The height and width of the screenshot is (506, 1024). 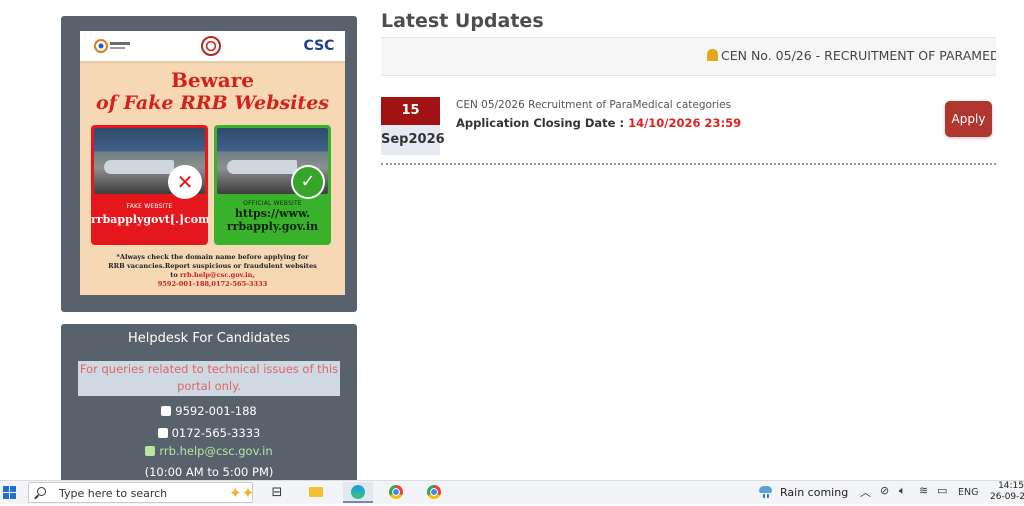 I want to click on tray-overflow-chevron-icon: ︿, so click(x=865, y=492).